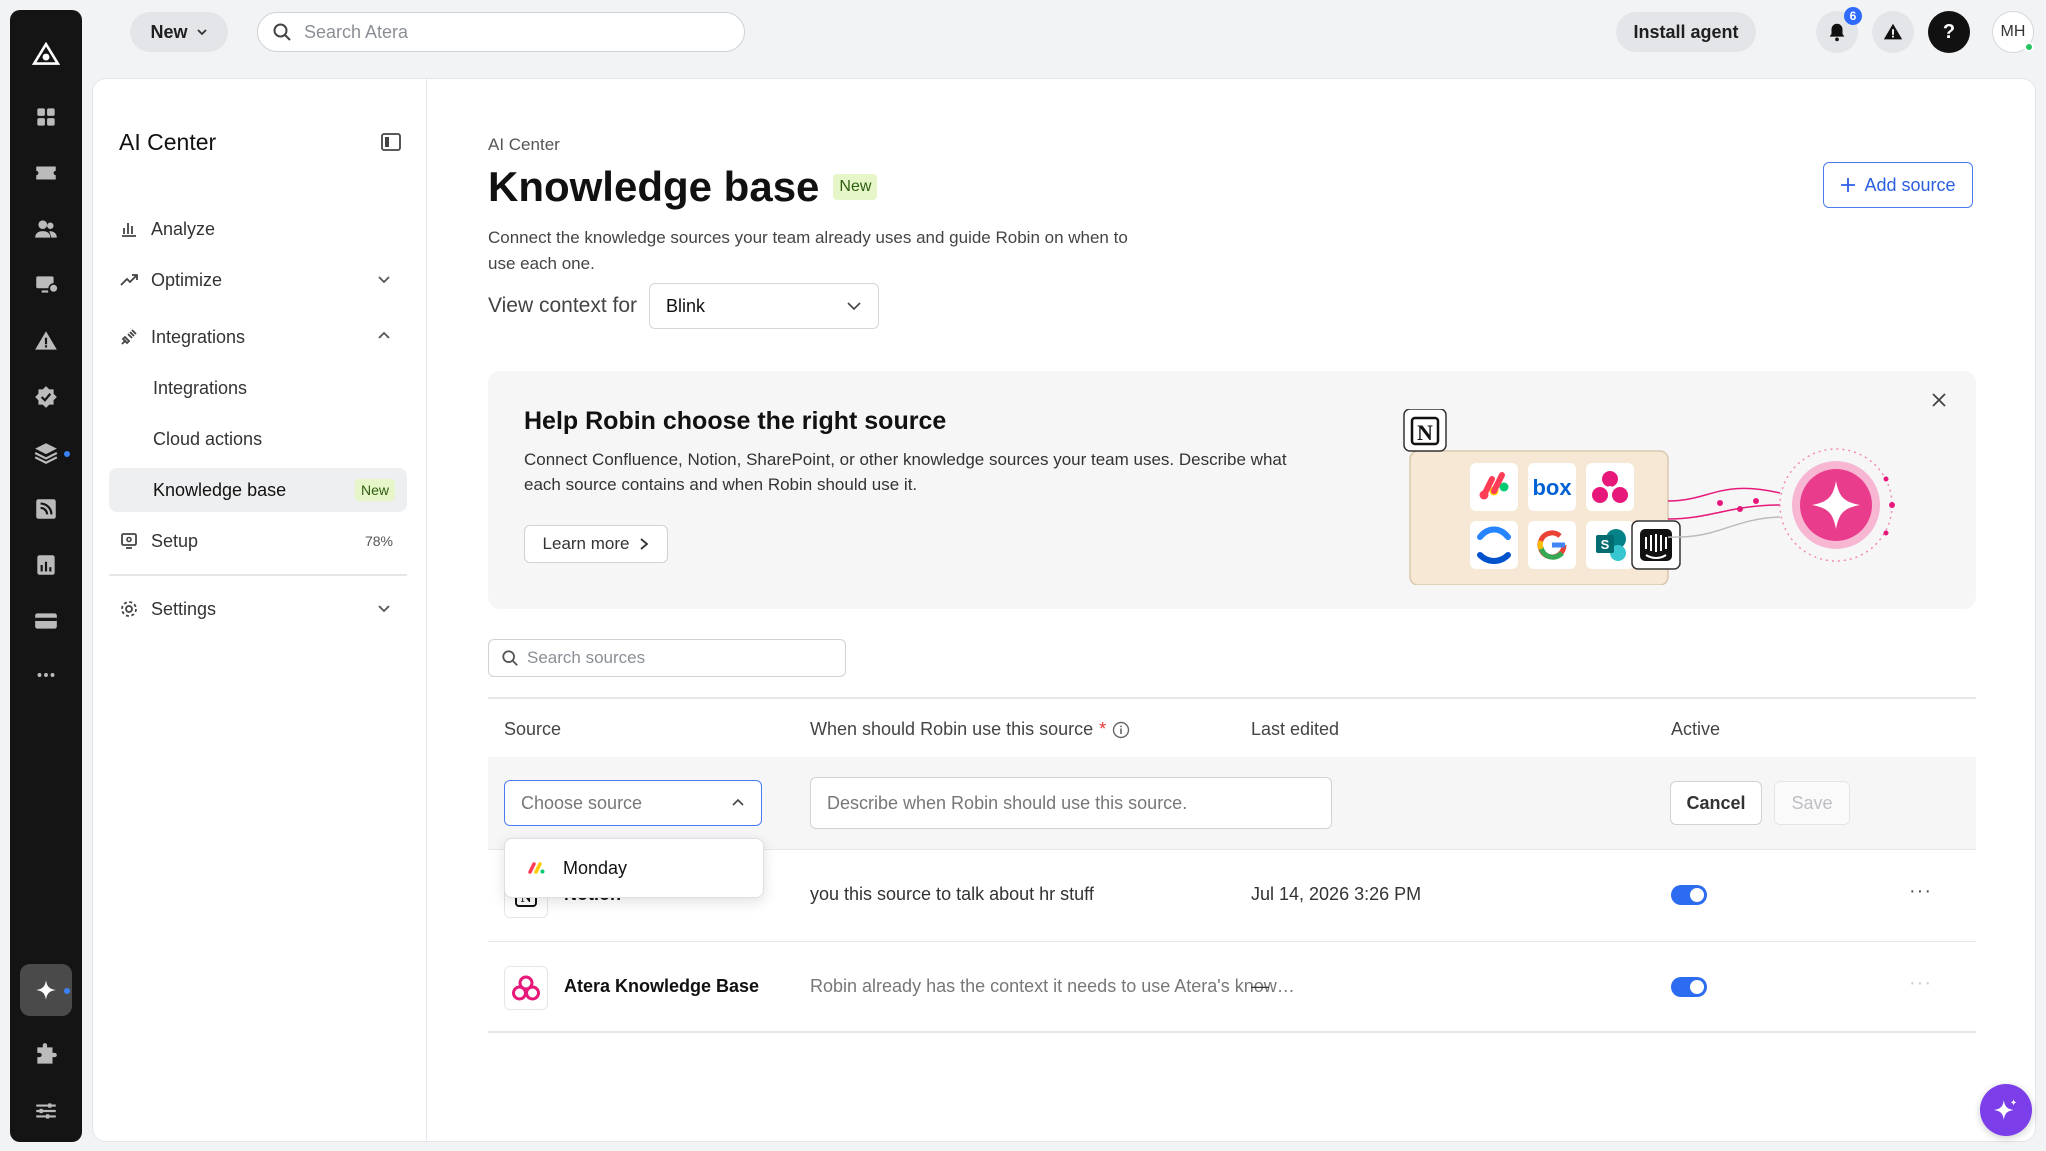 The width and height of the screenshot is (2046, 1151). What do you see at coordinates (67, 991) in the screenshot?
I see `ai-new-dot` at bounding box center [67, 991].